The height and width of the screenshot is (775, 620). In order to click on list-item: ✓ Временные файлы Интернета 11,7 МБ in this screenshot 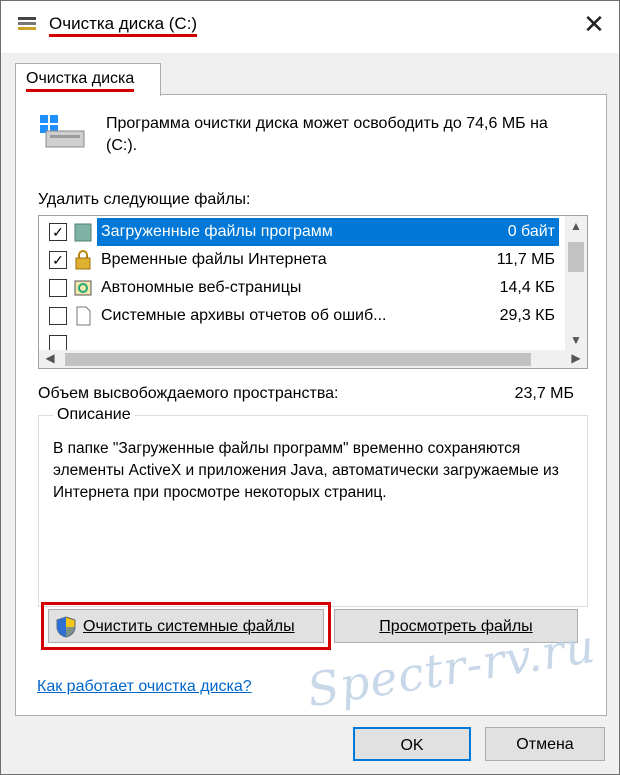, I will do `click(301, 260)`.